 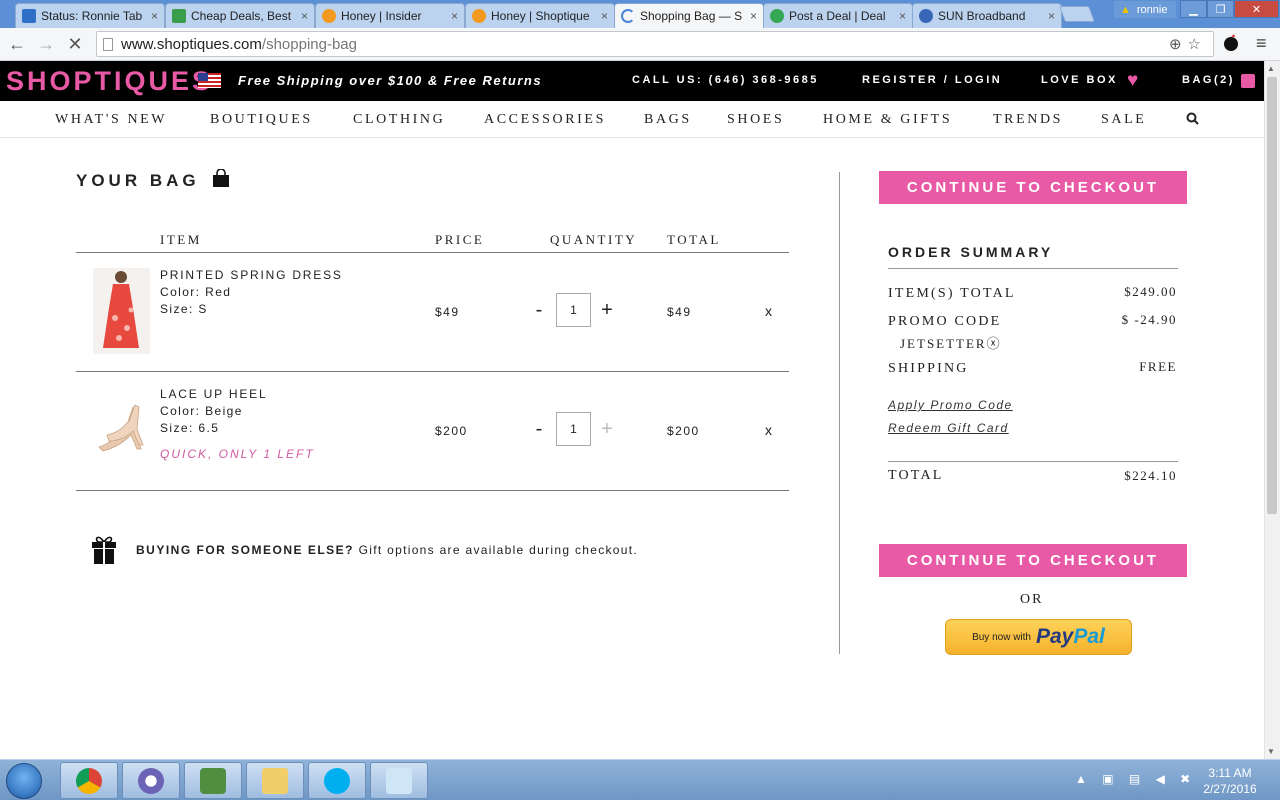 I want to click on address-bar: www.shoptiques.com/shopping-bag ⊕☆, so click(x=655, y=44).